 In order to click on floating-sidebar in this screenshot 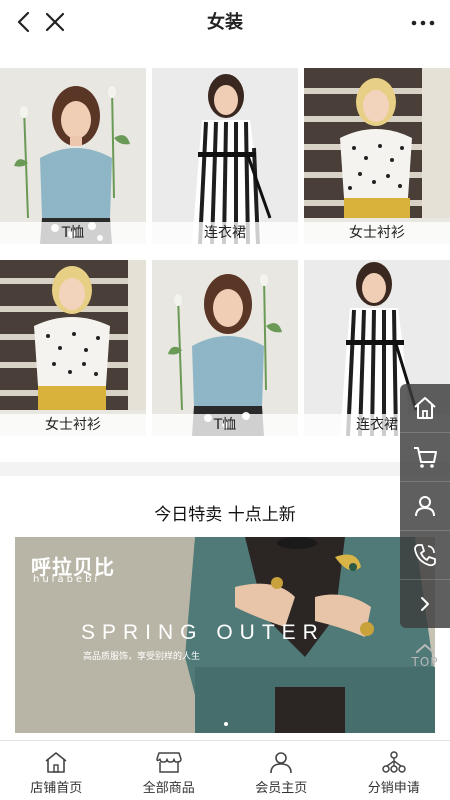, I will do `click(425, 506)`.